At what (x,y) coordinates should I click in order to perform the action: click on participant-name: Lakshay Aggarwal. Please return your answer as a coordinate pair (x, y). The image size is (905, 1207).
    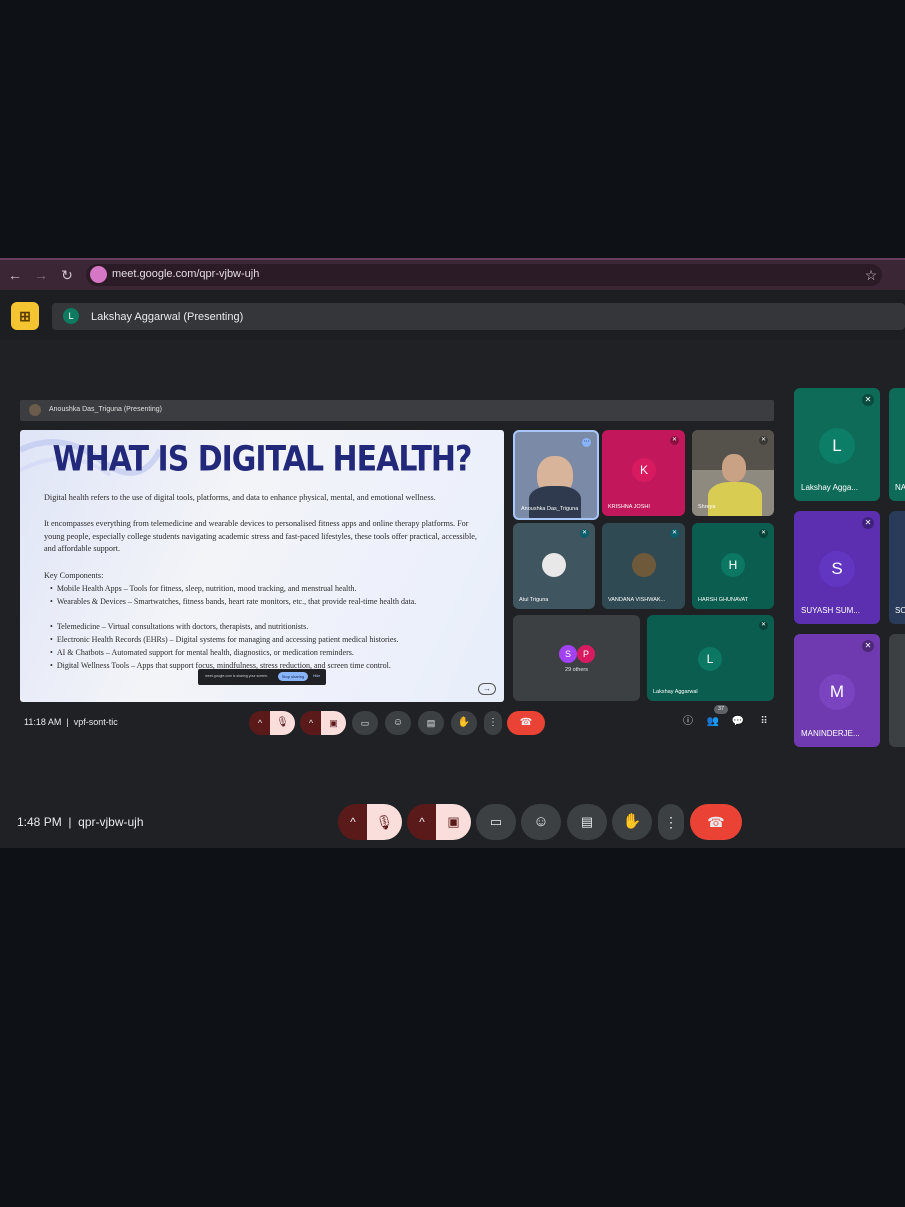
    Looking at the image, I should click on (675, 692).